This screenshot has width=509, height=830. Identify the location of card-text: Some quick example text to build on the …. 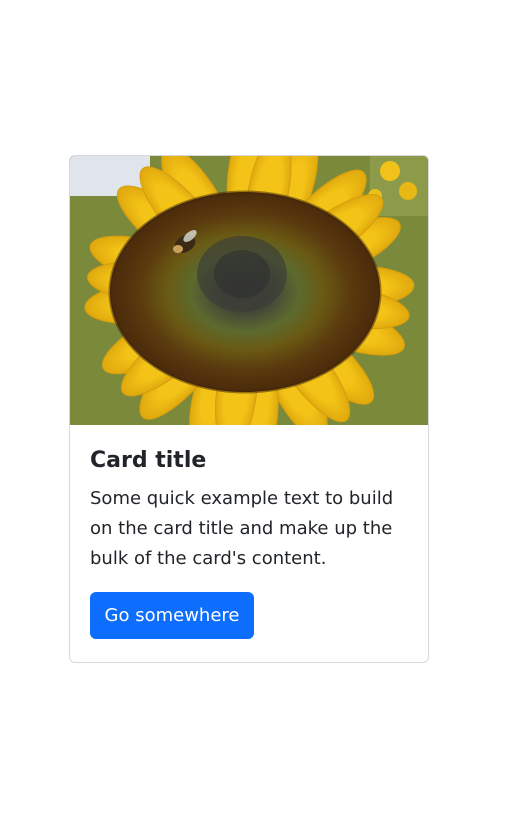
(242, 528).